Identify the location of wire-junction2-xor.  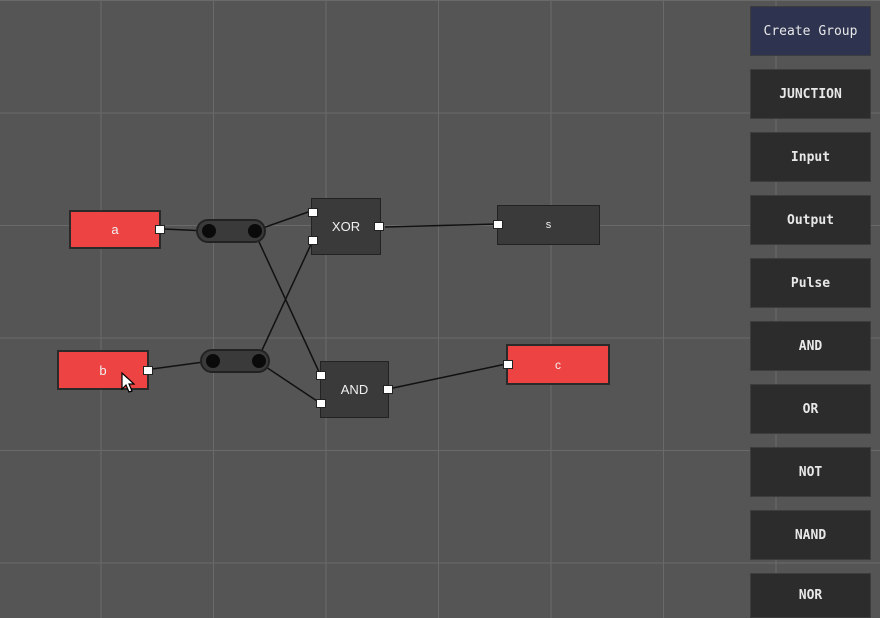
(285, 300).